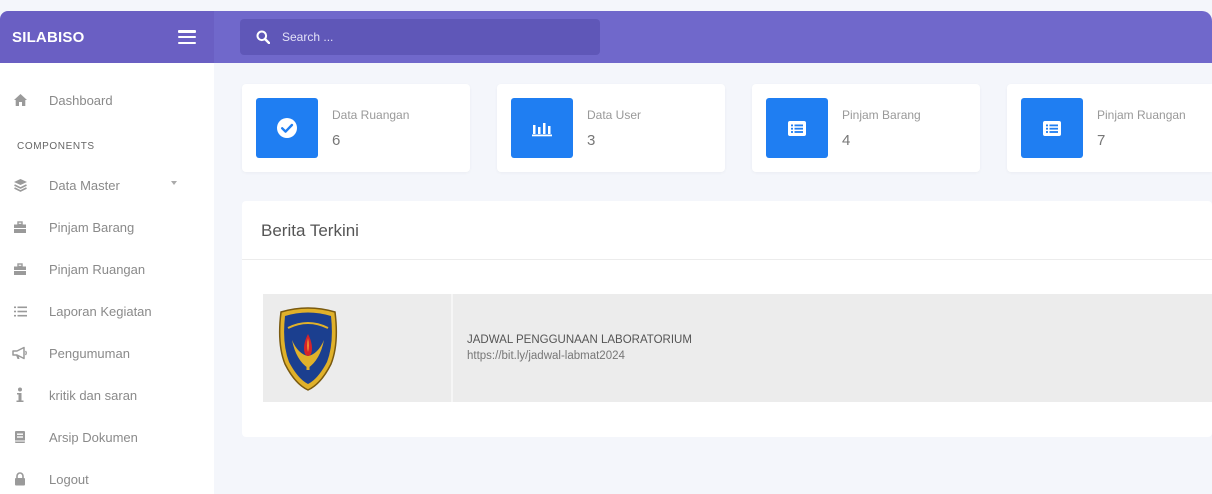 Image resolution: width=1212 pixels, height=494 pixels. I want to click on sidebar-item-pinjam-ruangan: Pinjam Ruangan, so click(107, 269).